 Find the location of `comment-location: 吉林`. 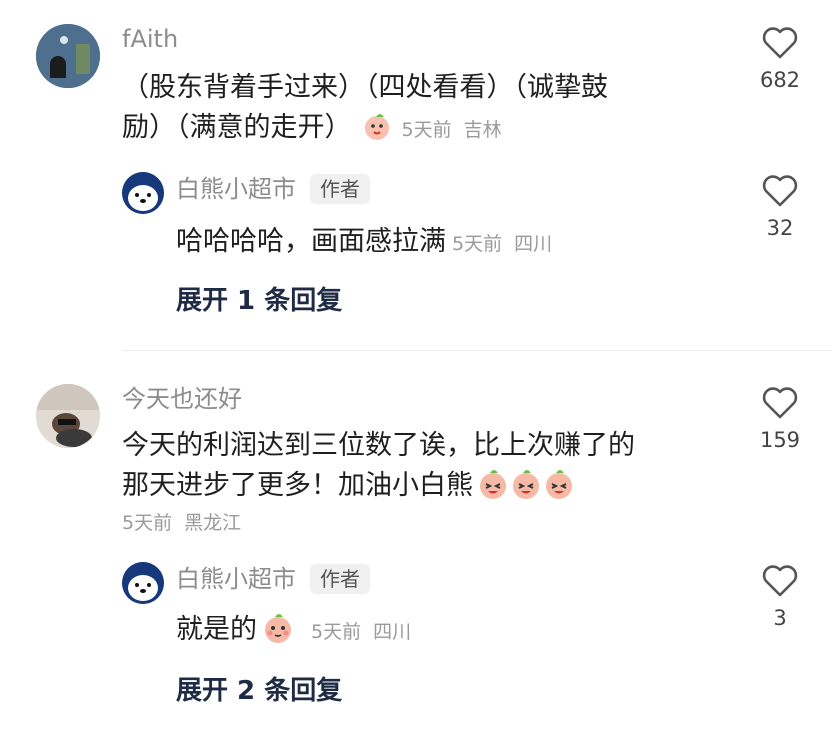

comment-location: 吉林 is located at coordinates (482, 129).